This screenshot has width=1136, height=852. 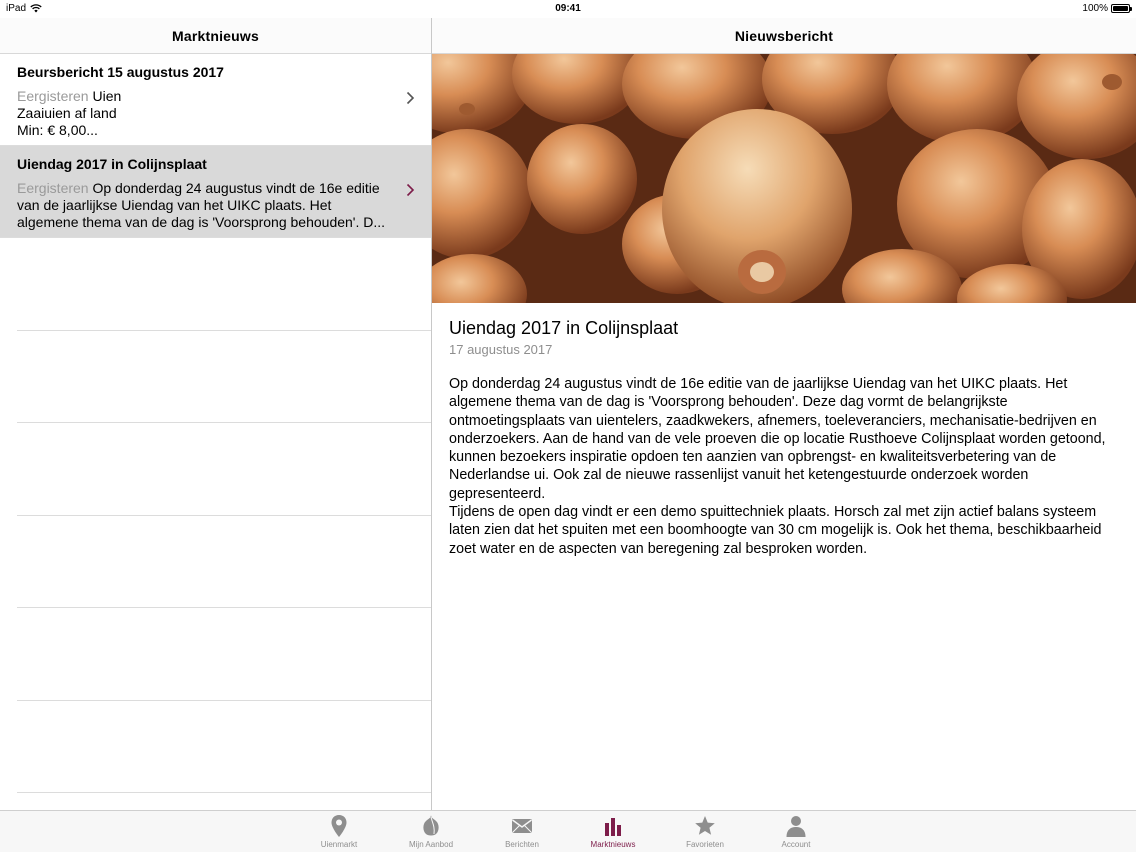 I want to click on master-header: Marktnieuws, so click(x=215, y=36).